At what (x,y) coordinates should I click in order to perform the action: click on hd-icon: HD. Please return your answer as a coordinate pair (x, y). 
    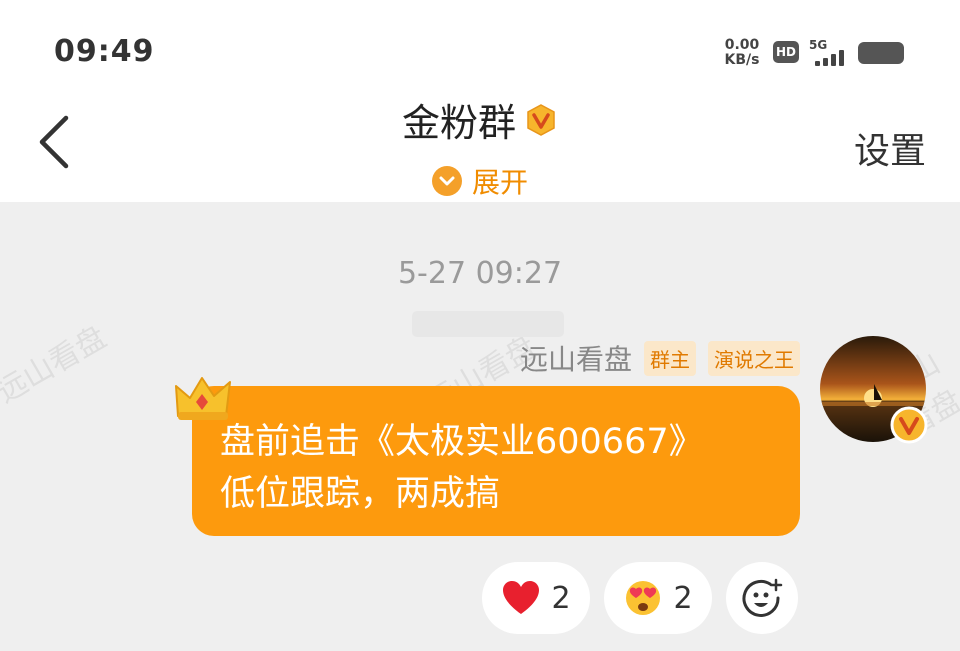
    Looking at the image, I should click on (786, 52).